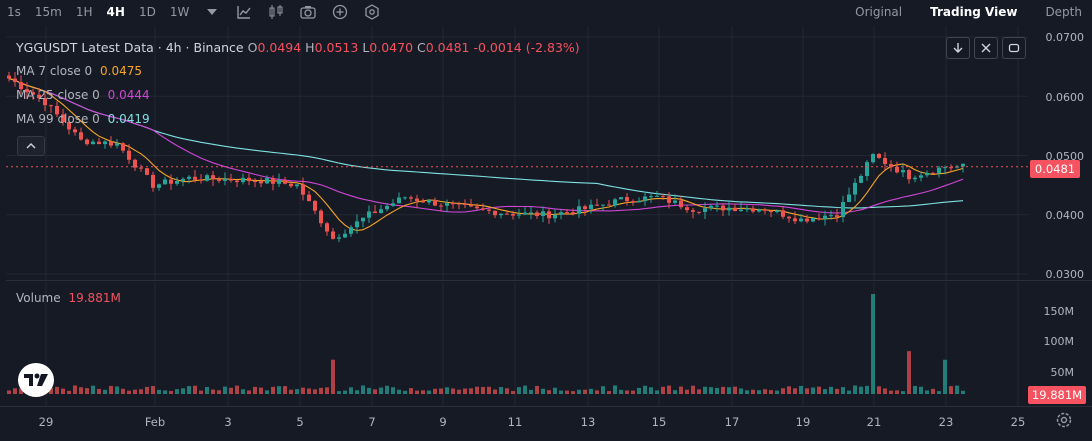 Image resolution: width=1092 pixels, height=441 pixels. Describe the element at coordinates (276, 12) in the screenshot. I see `candle-style-icon` at that location.